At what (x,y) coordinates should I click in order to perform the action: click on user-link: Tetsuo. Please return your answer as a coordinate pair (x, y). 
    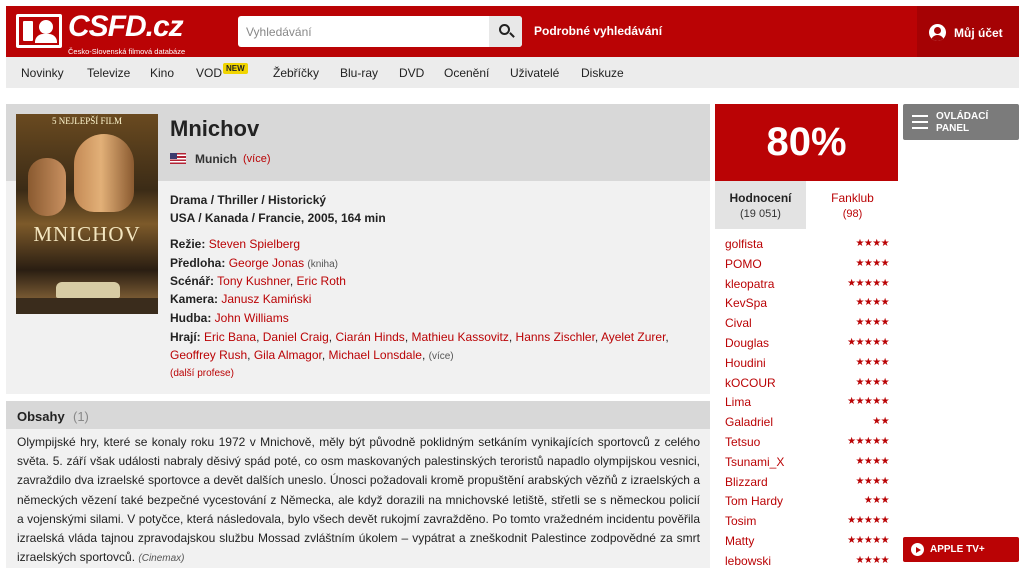
    Looking at the image, I should click on (742, 442).